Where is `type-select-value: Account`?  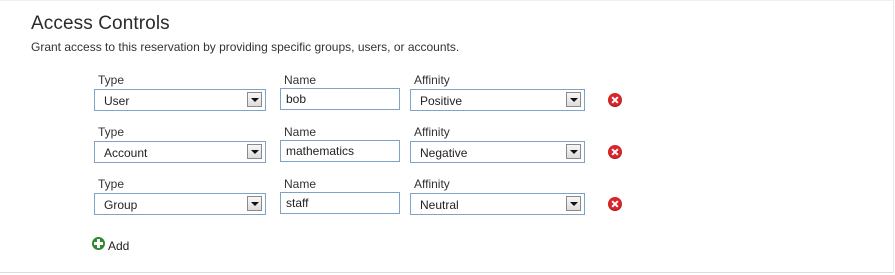
type-select-value: Account is located at coordinates (126, 153).